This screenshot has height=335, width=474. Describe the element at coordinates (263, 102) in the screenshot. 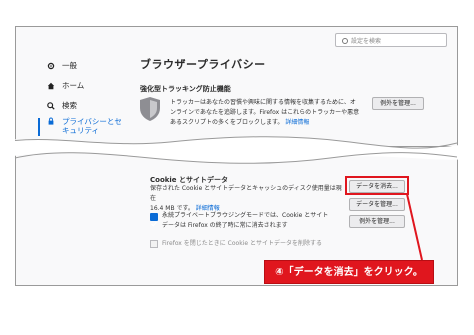

I see `desc-line: トラッカーはあなたの習慣や興味に関する情報を収集するために、オ` at that location.